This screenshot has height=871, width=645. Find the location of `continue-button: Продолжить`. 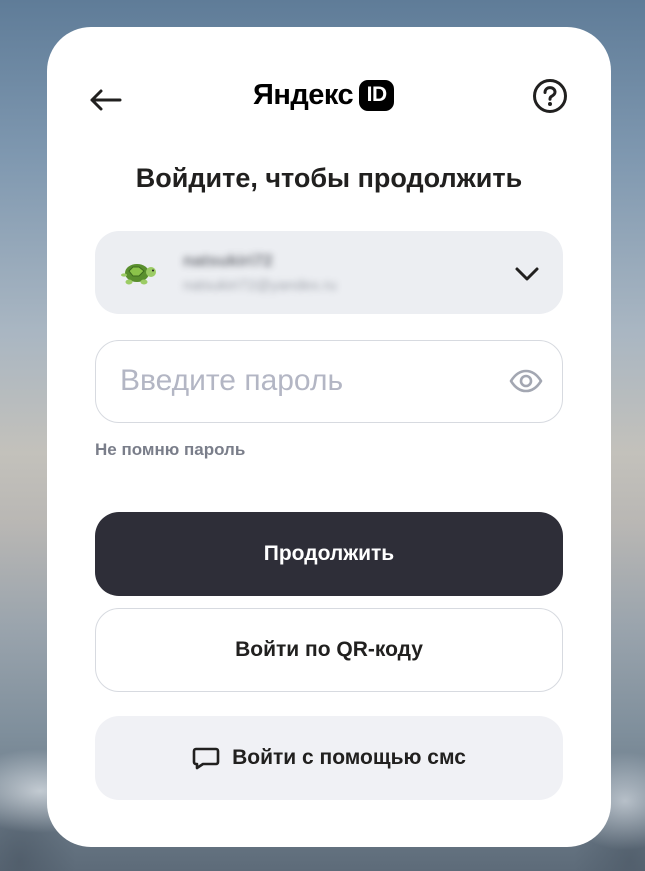

continue-button: Продолжить is located at coordinates (329, 554).